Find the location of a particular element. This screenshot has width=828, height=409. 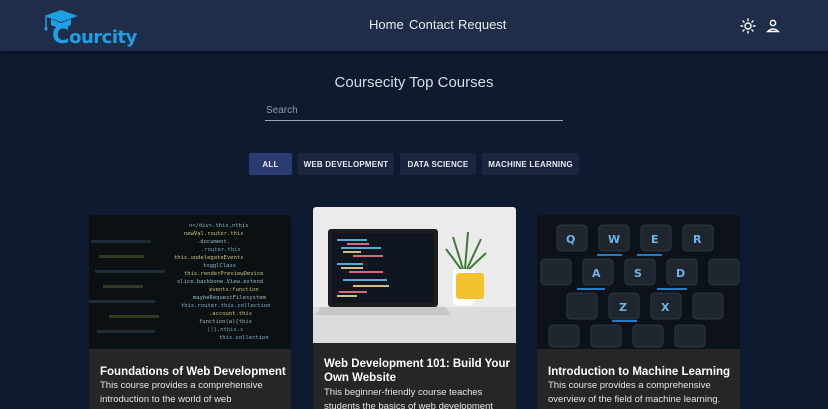

filter-all-button: ALL is located at coordinates (270, 164).